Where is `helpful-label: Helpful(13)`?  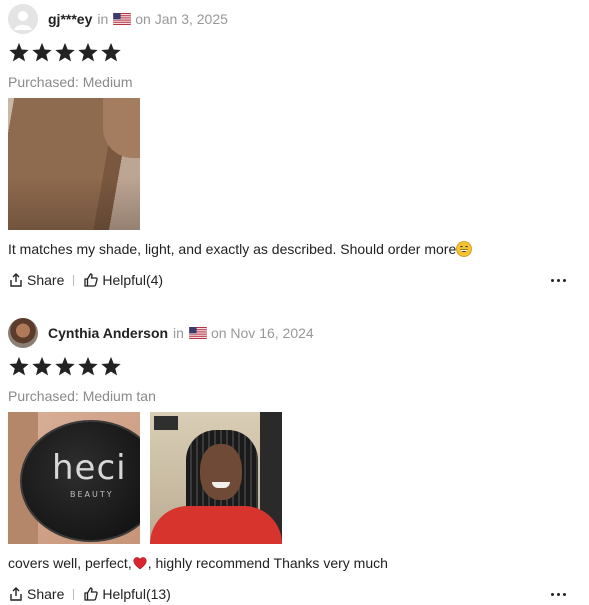 helpful-label: Helpful(13) is located at coordinates (136, 594).